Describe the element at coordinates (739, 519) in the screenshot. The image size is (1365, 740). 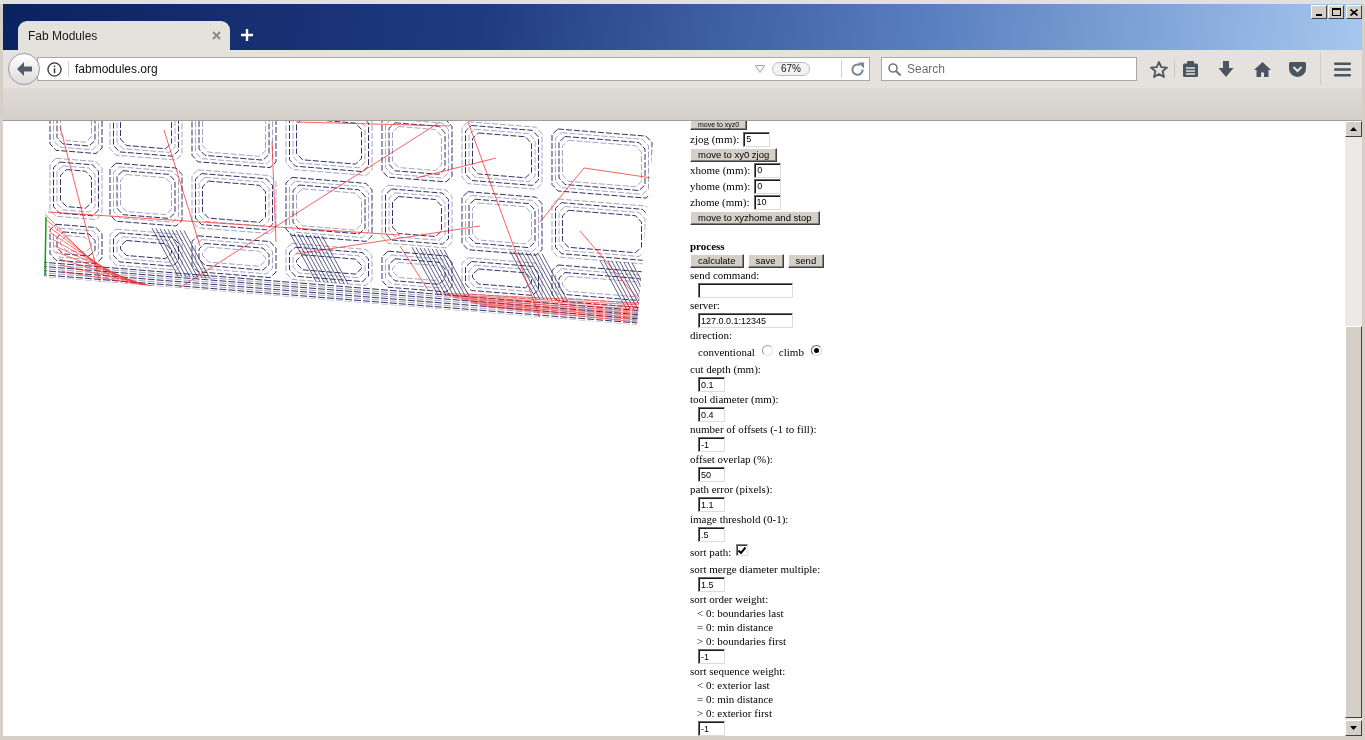
I see `field-label: image threshold (0-1):` at that location.